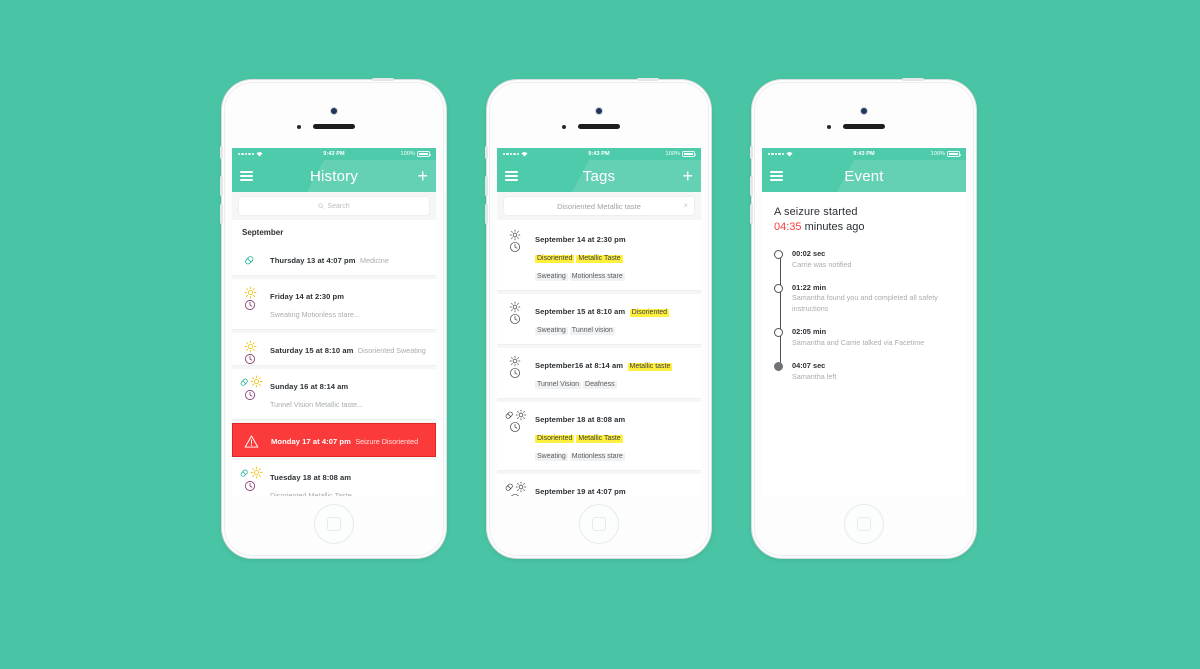  Describe the element at coordinates (334, 176) in the screenshot. I see `page-title: History` at that location.